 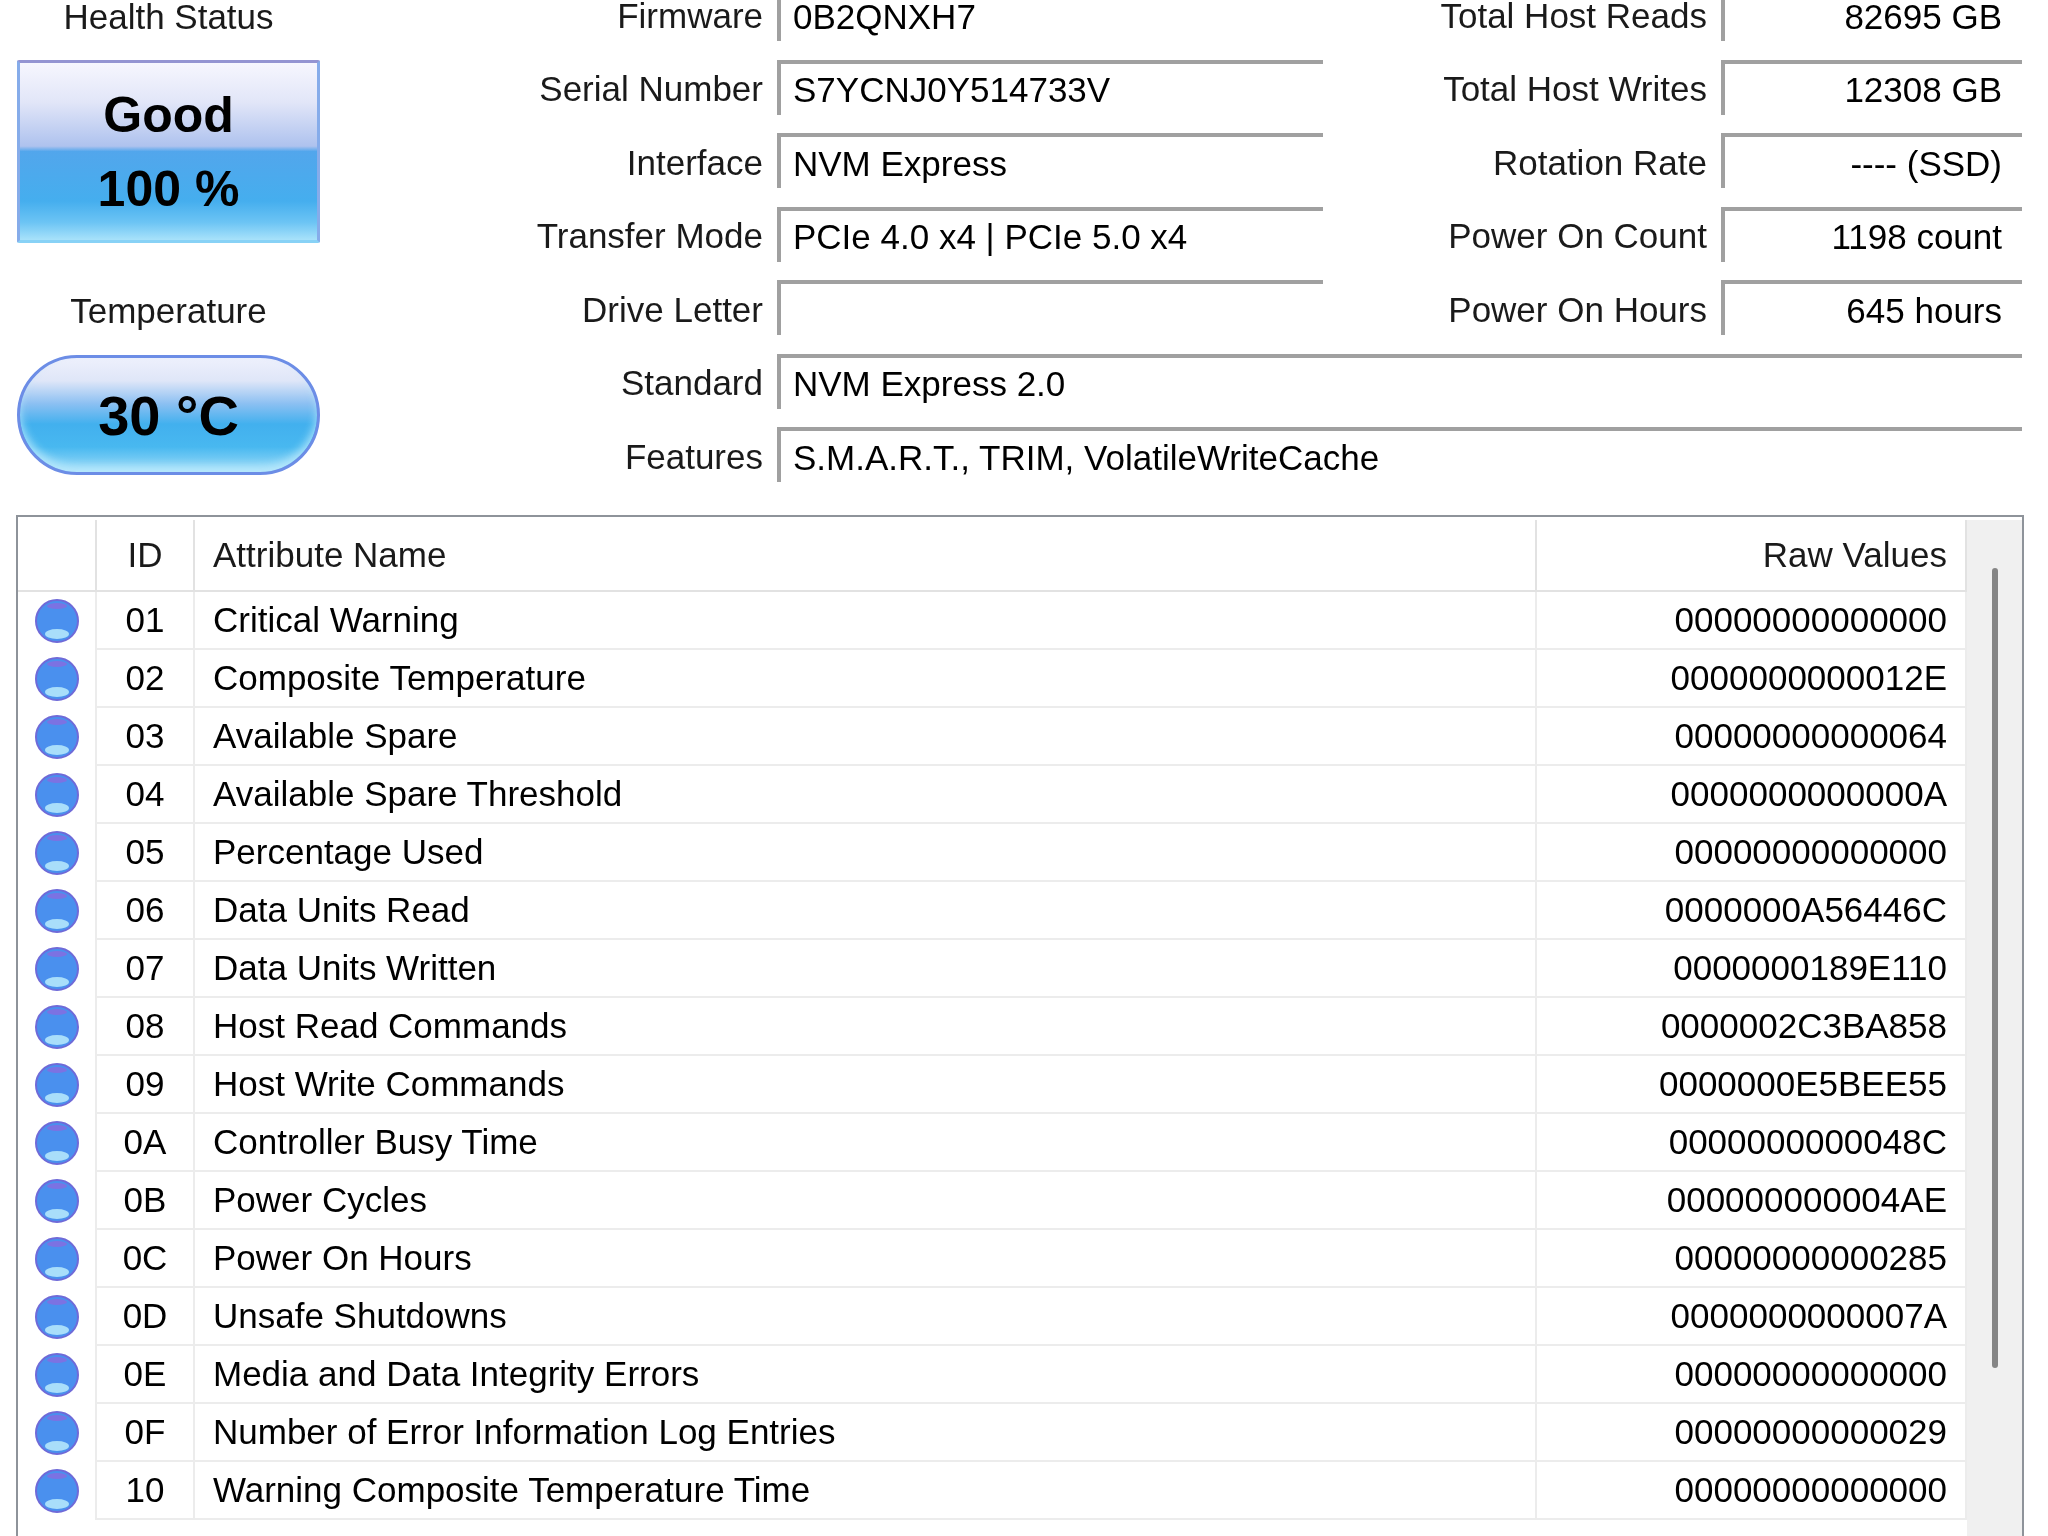 I want to click on scrollbar, so click(x=1994, y=1028).